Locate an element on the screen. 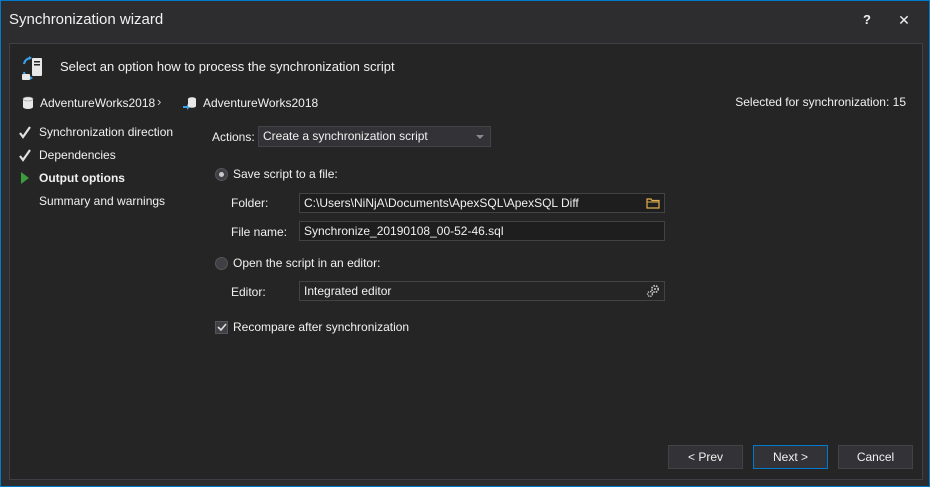 The width and height of the screenshot is (930, 487). save-to-file-label: Save script to a file: is located at coordinates (285, 174).